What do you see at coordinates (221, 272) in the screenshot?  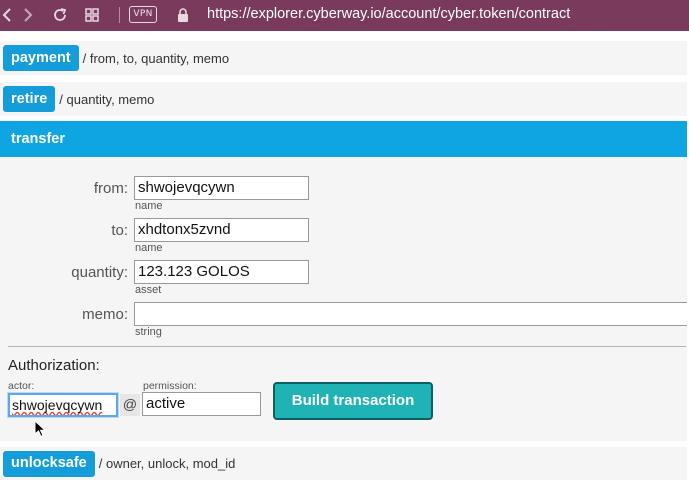 I see `quantity-input: 123.123 GOLOS` at bounding box center [221, 272].